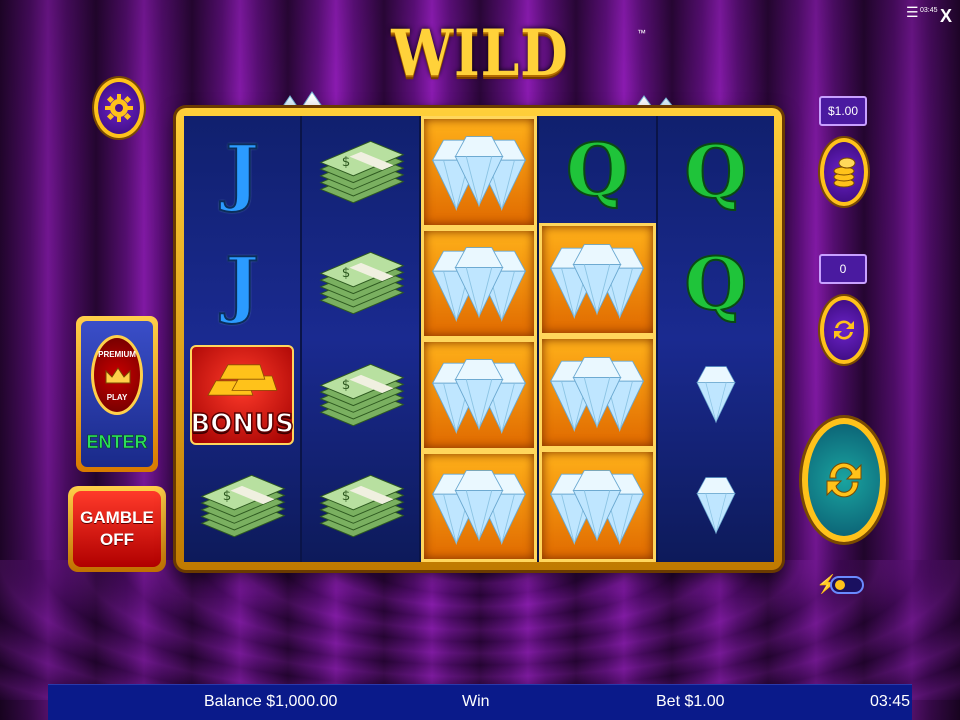 This screenshot has height=720, width=960. What do you see at coordinates (117, 539) in the screenshot?
I see `gamble-state: OFF` at bounding box center [117, 539].